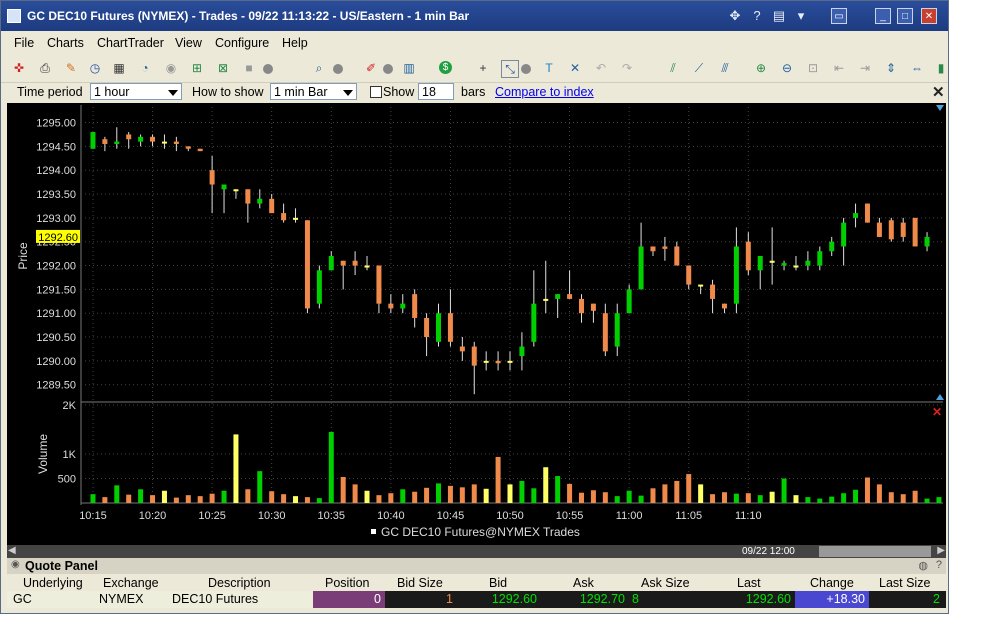 Image resolution: width=1008 pixels, height=630 pixels. What do you see at coordinates (749, 583) in the screenshot?
I see `col-last: Last` at bounding box center [749, 583].